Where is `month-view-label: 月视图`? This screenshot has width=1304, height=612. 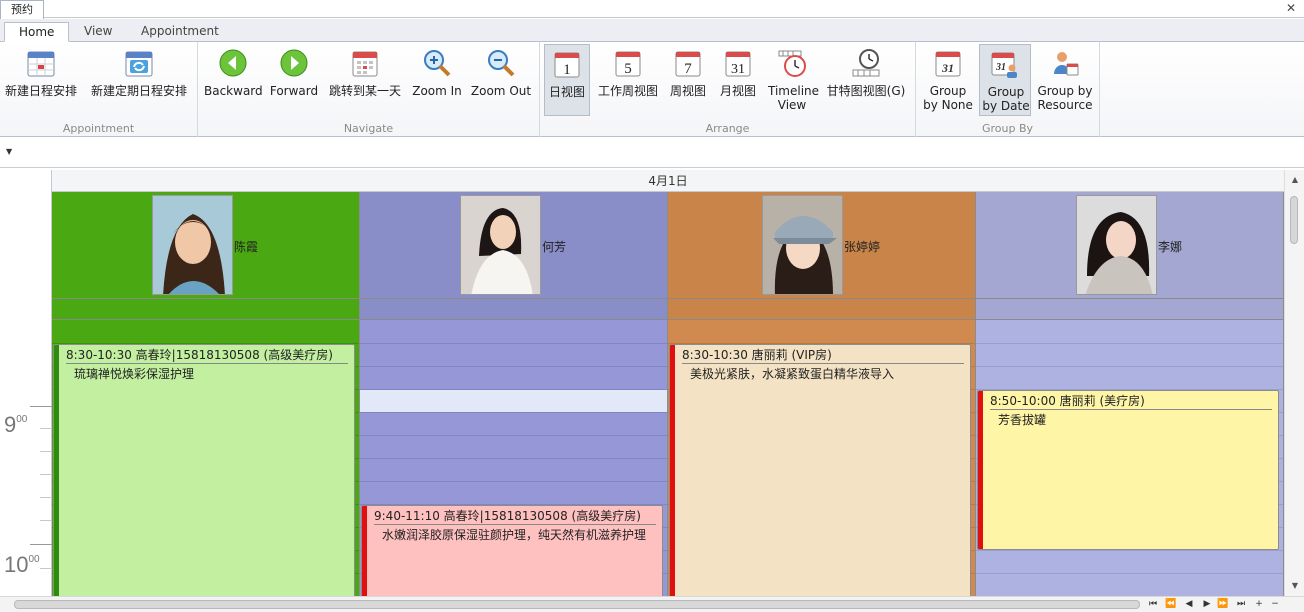 month-view-label: 月视图 is located at coordinates (737, 91).